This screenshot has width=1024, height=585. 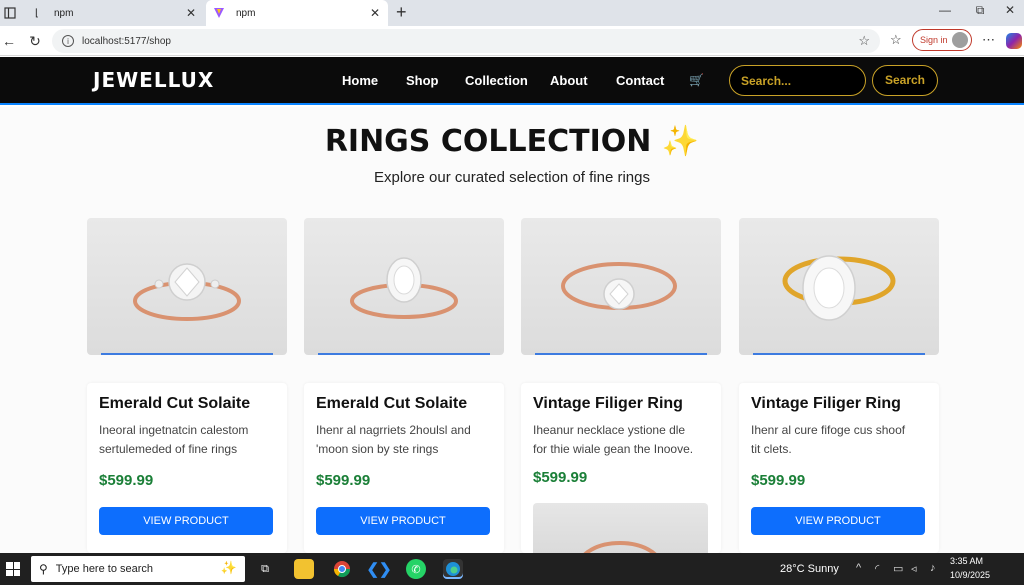 I want to click on nav-shop-link: Shop, so click(x=422, y=80).